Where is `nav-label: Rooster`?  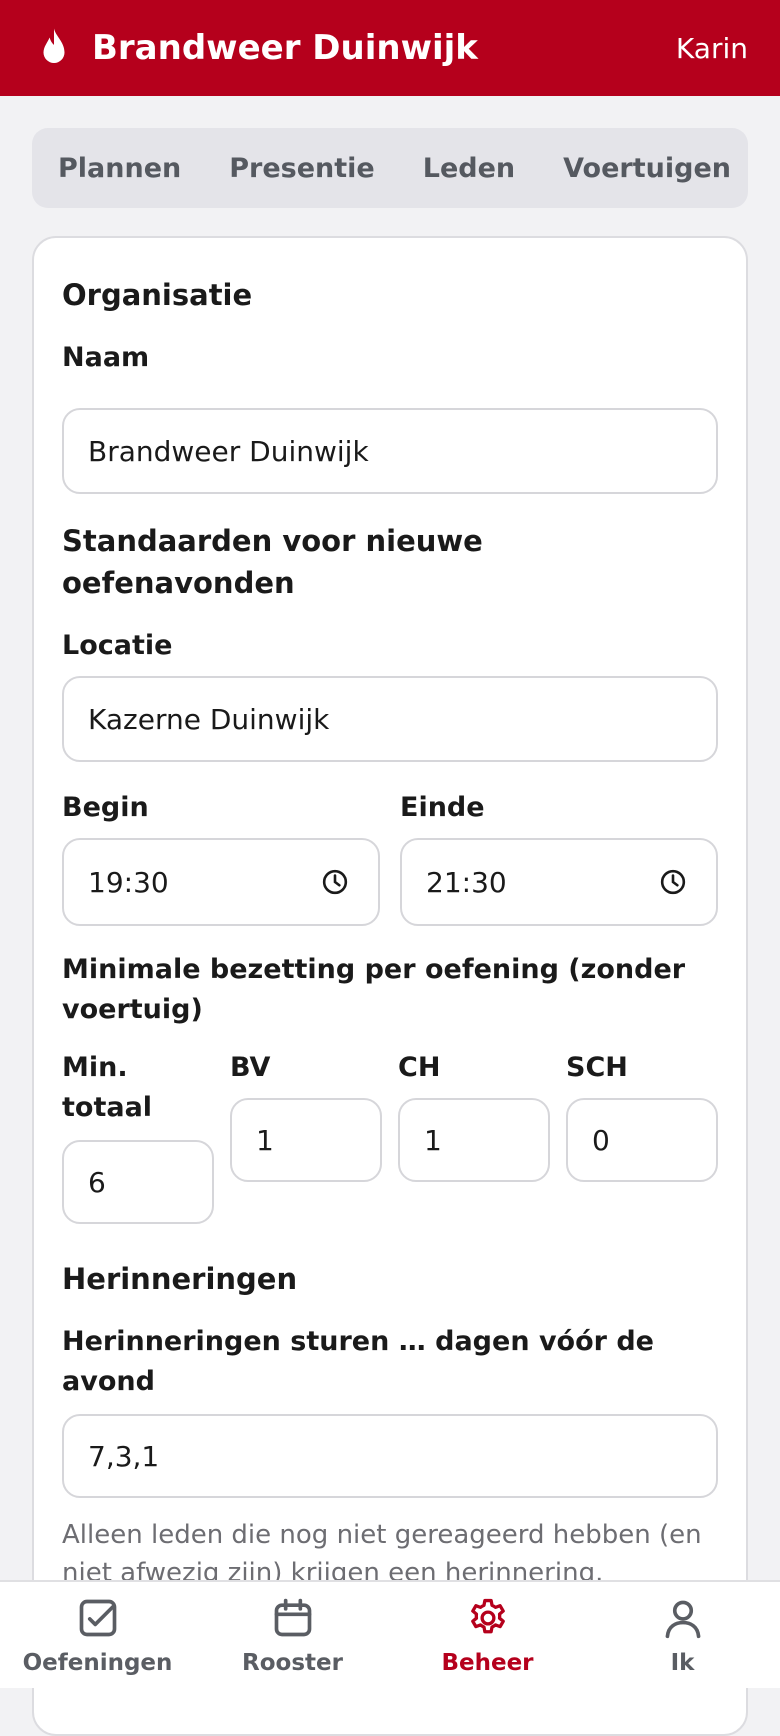 nav-label: Rooster is located at coordinates (292, 1663).